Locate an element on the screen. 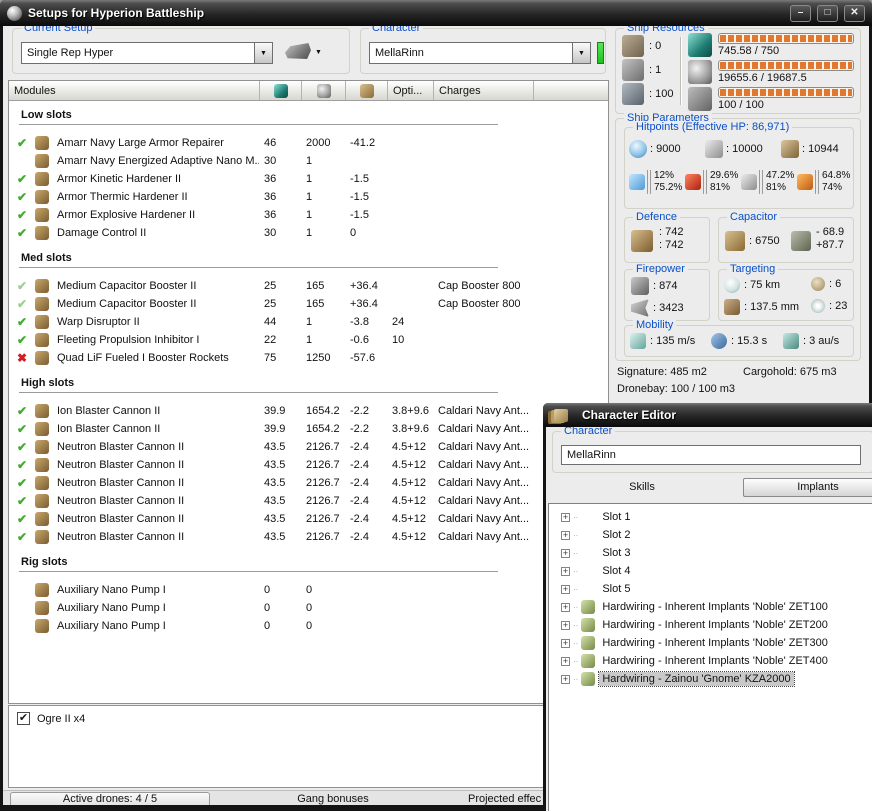  tree-item: Hardwiring - Zainou 'Gnome' KZA2000 is located at coordinates (710, 679).